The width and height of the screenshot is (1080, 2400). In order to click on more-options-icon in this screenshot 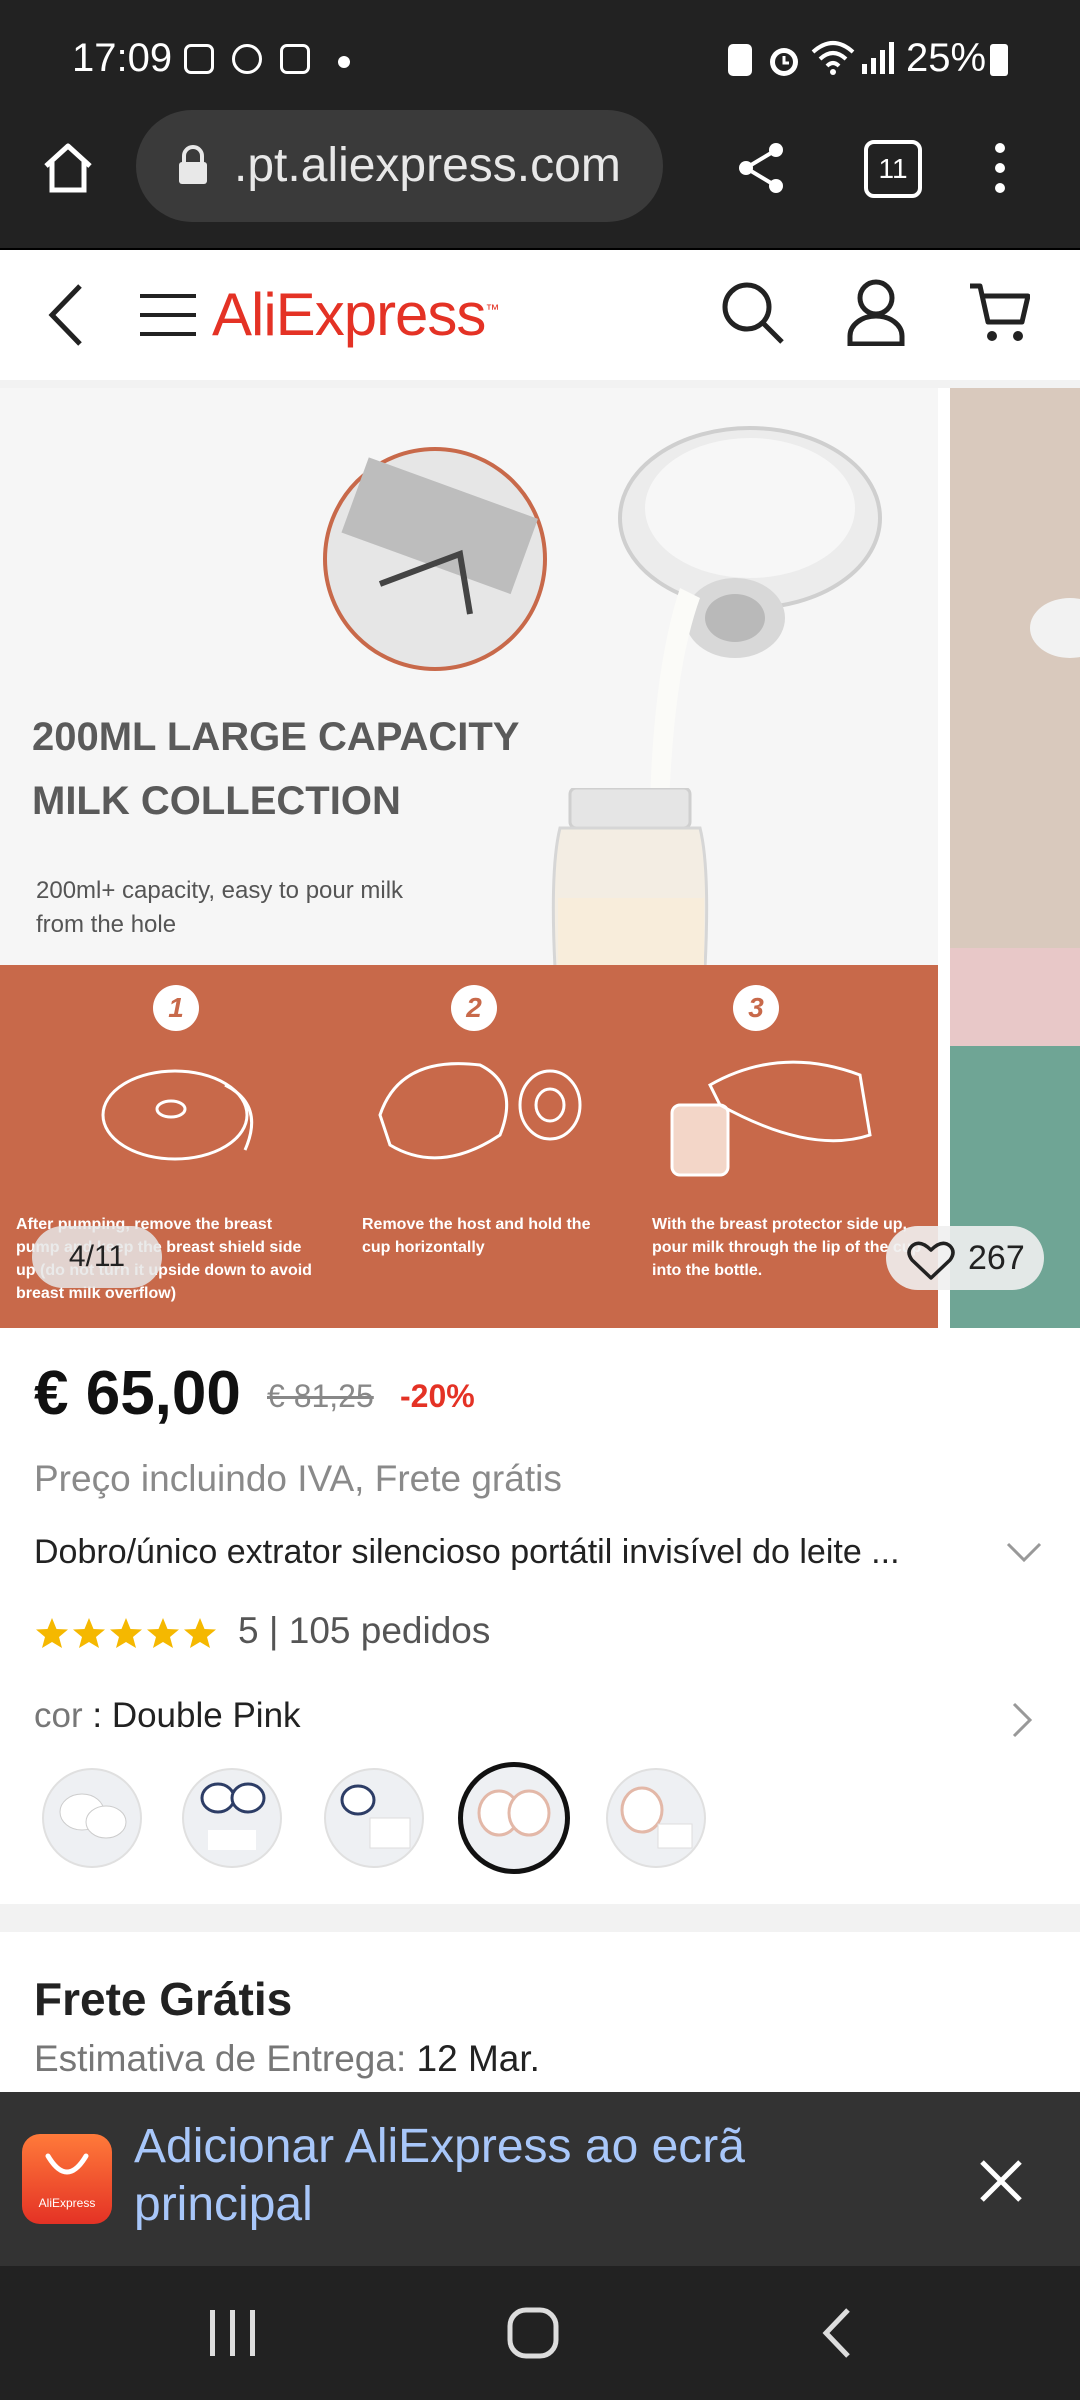, I will do `click(1000, 168)`.